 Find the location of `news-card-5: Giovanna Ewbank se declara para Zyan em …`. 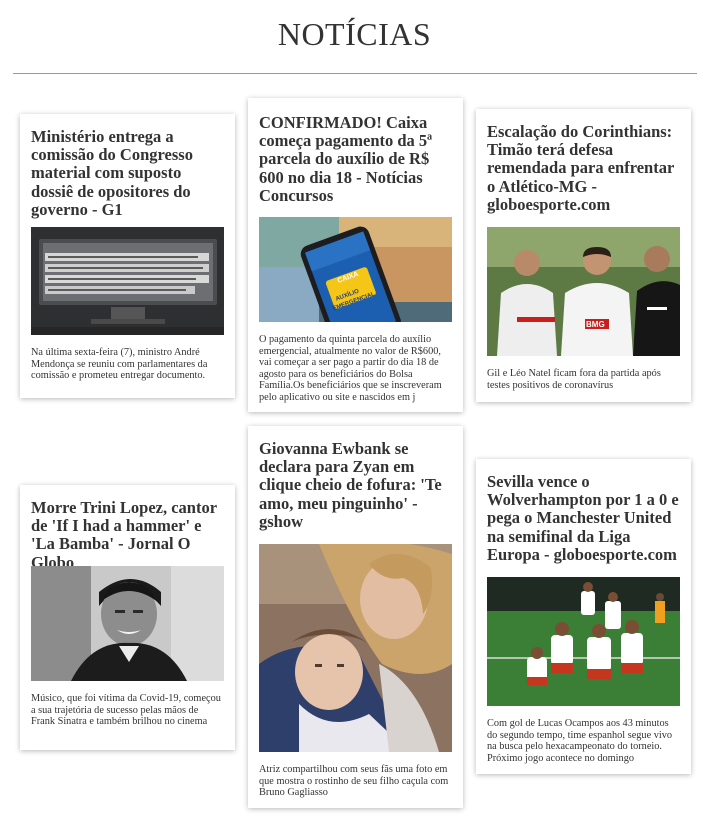

news-card-5: Giovanna Ewbank se declara para Zyan em … is located at coordinates (355, 617).